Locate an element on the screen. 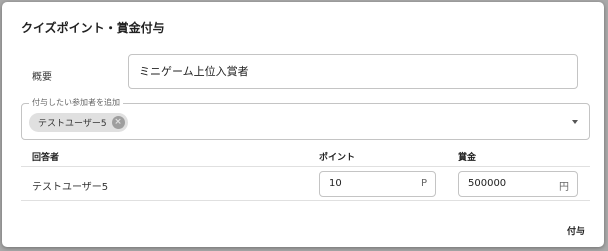 Image resolution: width=608 pixels, height=251 pixels. points-input: 10 P is located at coordinates (377, 184).